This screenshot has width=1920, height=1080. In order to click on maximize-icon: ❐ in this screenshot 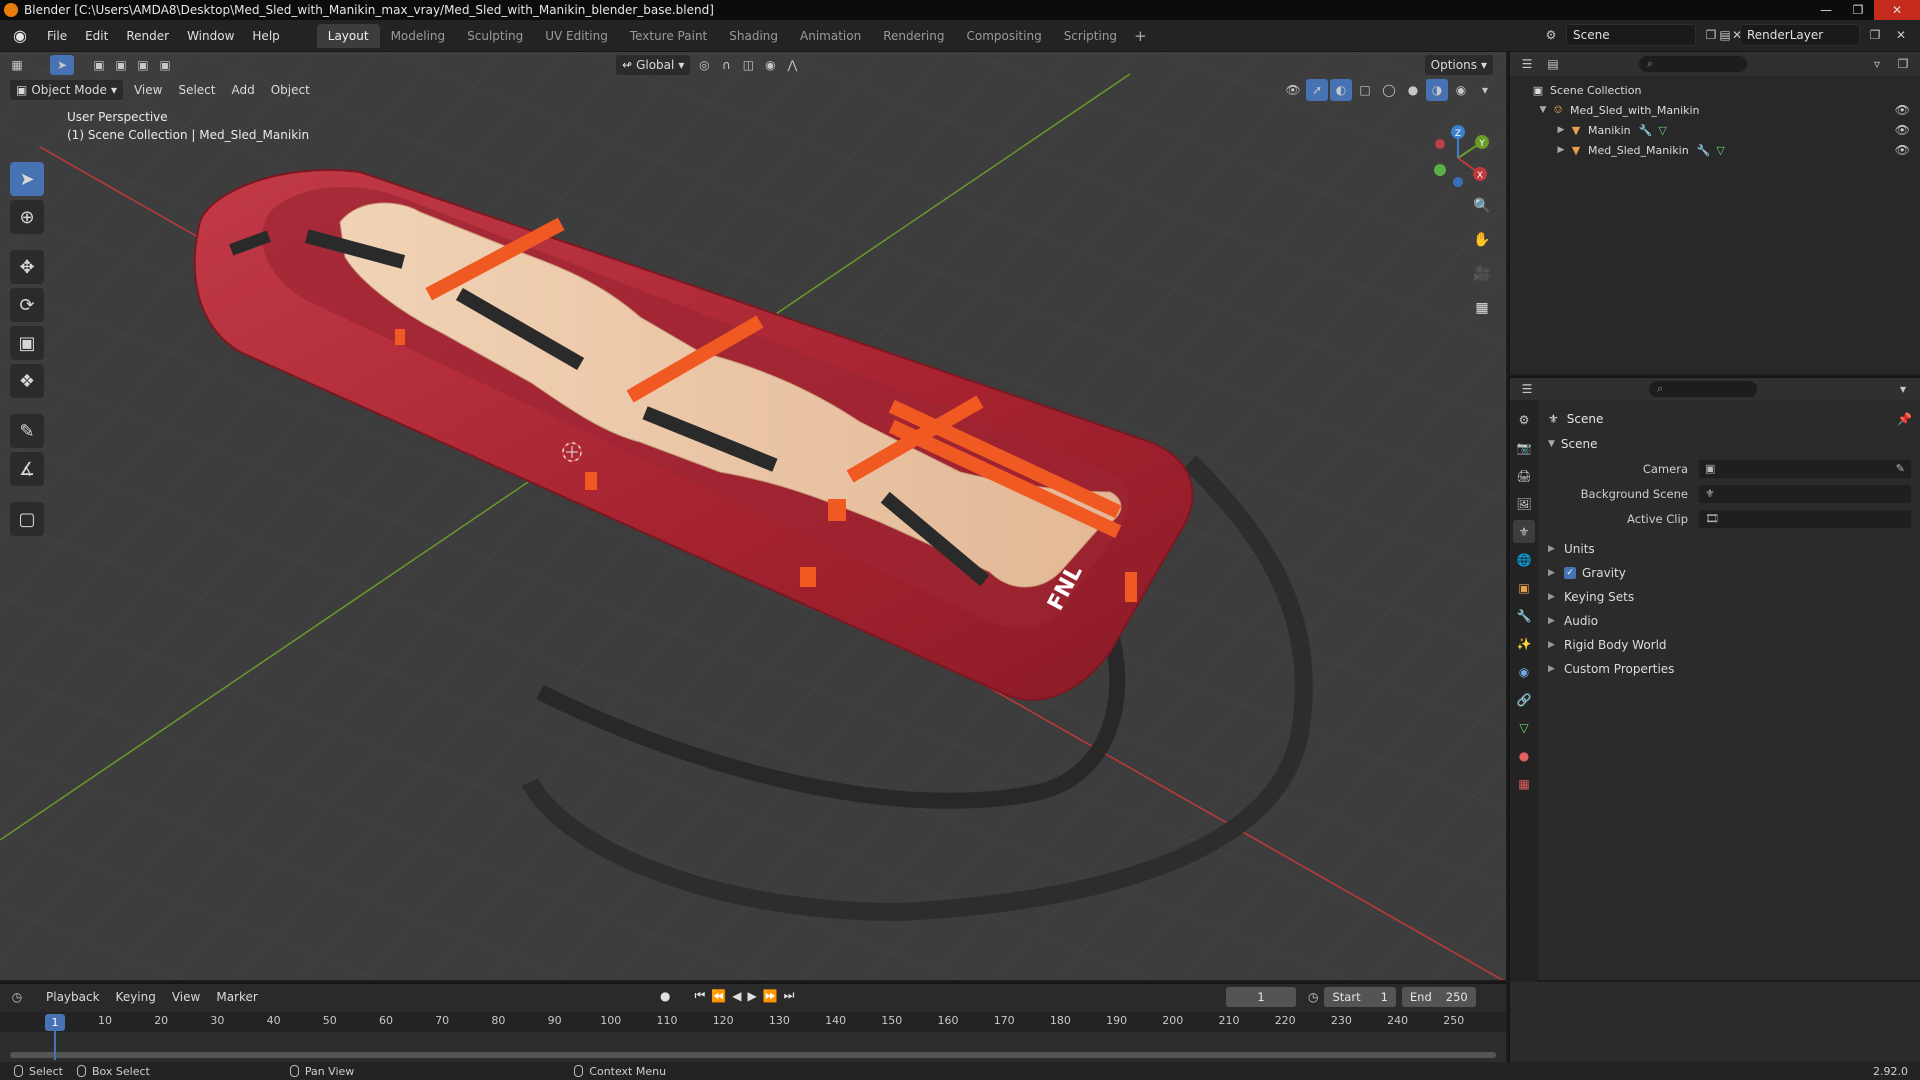, I will do `click(1858, 10)`.